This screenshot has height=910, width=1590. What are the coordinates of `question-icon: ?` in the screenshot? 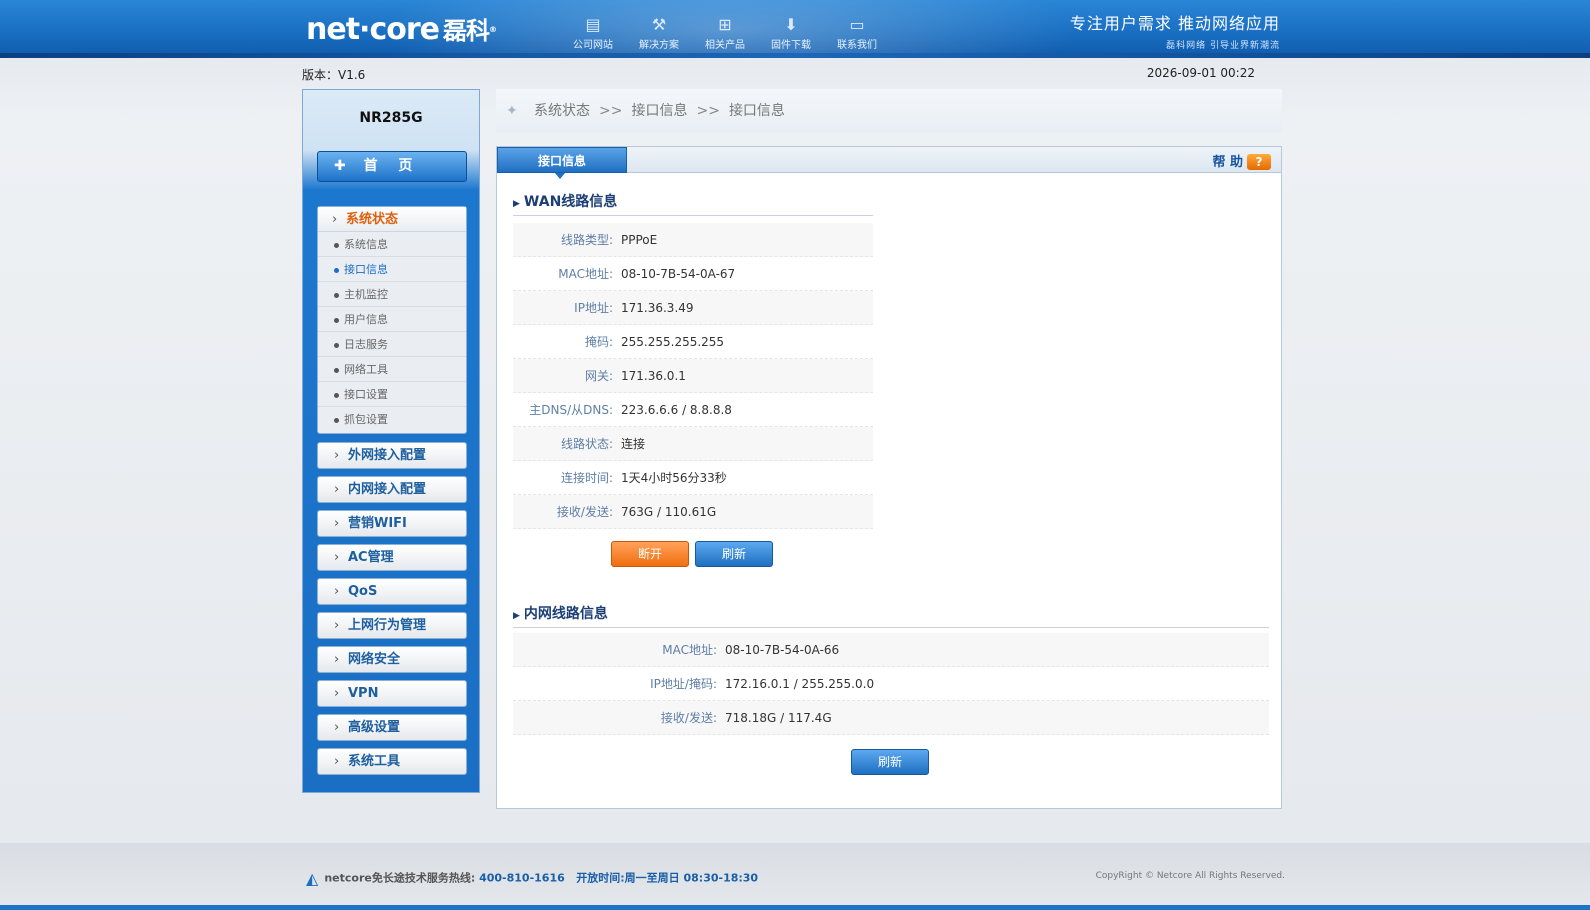 It's located at (1259, 162).